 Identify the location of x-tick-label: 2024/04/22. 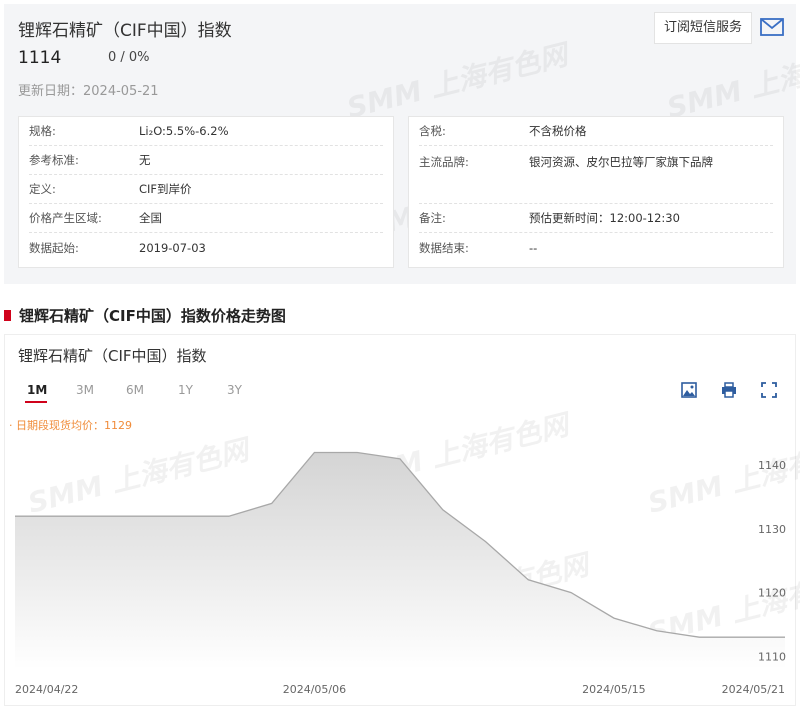
(46, 689).